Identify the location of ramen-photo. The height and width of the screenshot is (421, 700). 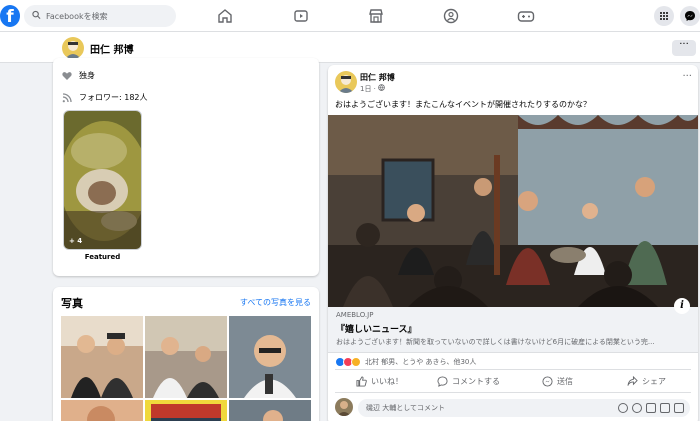
(102, 180).